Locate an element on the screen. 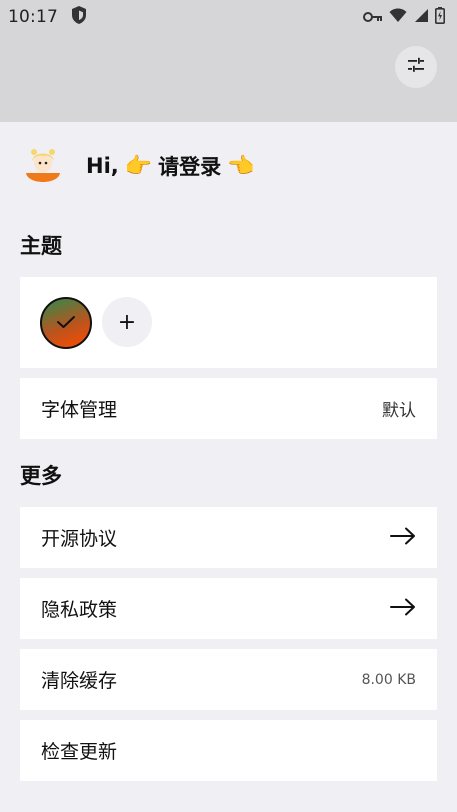  check-update-label: 检查更新 is located at coordinates (79, 752).